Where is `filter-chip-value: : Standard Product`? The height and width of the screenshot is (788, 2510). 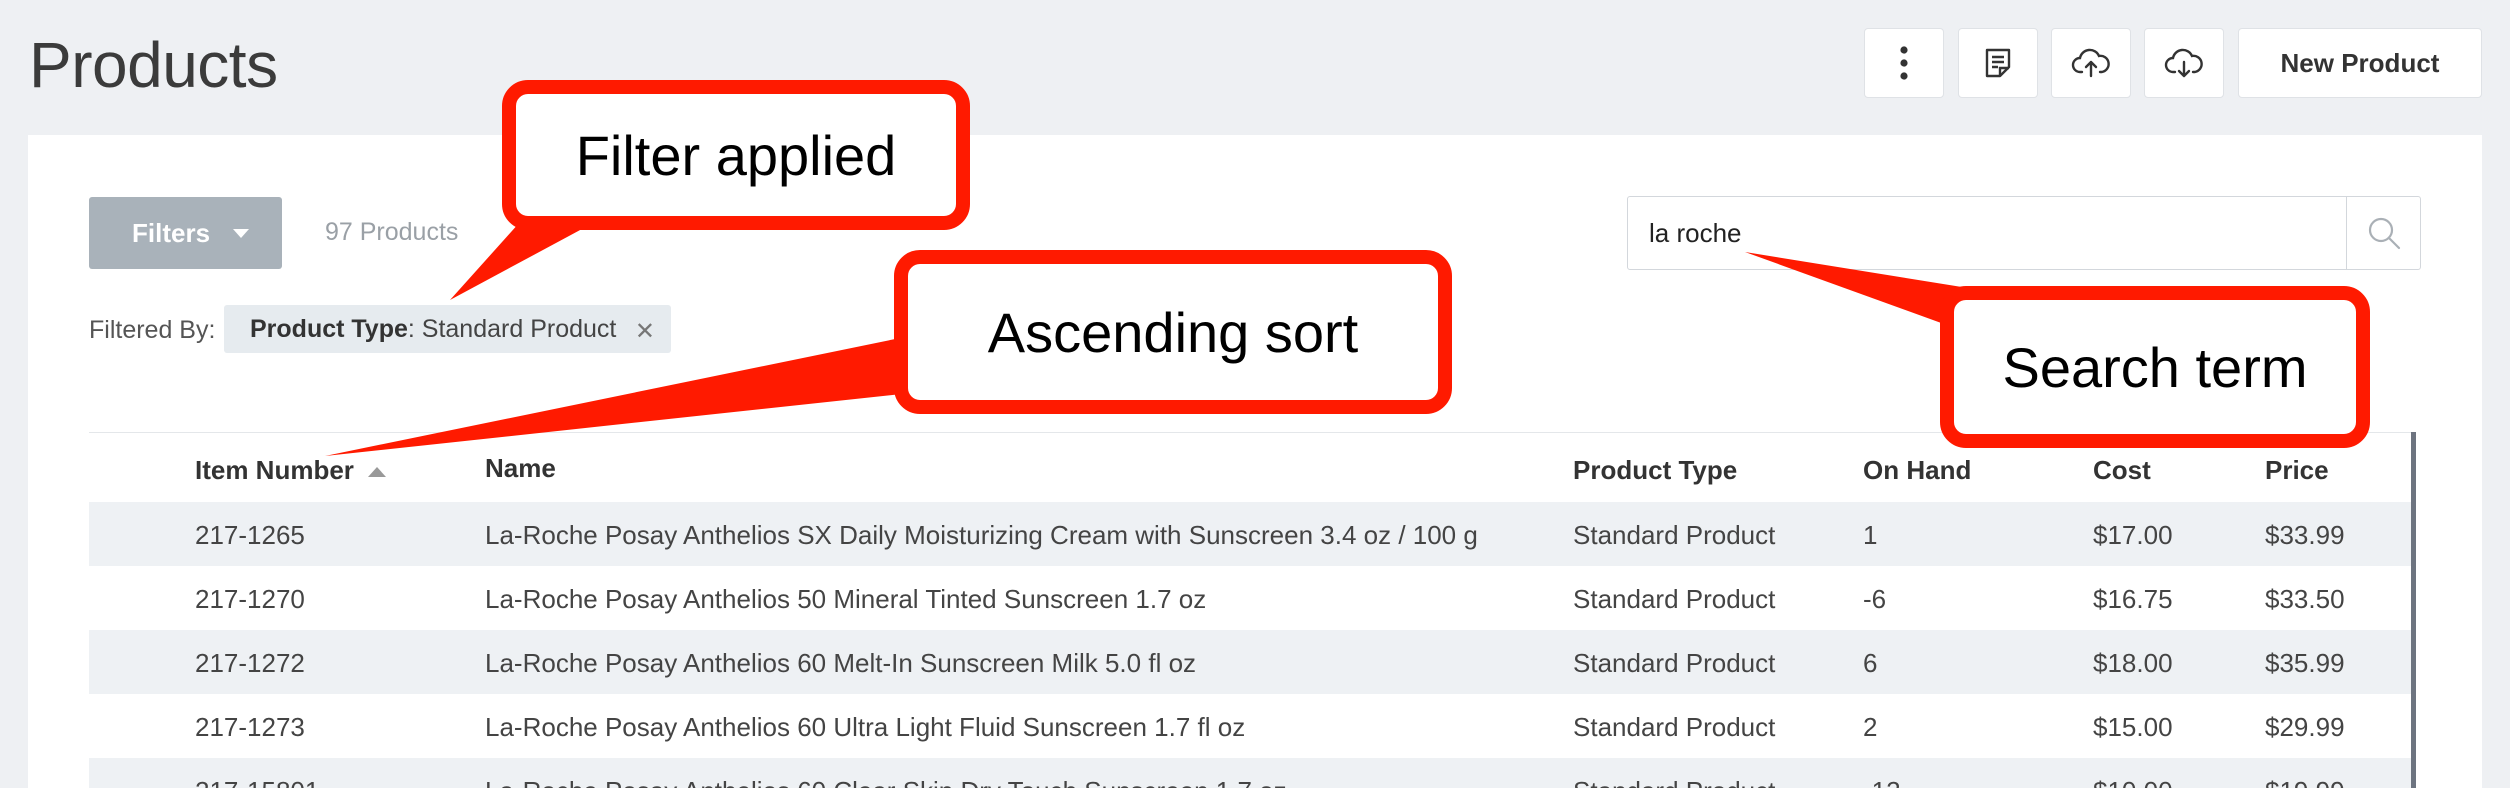 filter-chip-value: : Standard Product is located at coordinates (512, 328).